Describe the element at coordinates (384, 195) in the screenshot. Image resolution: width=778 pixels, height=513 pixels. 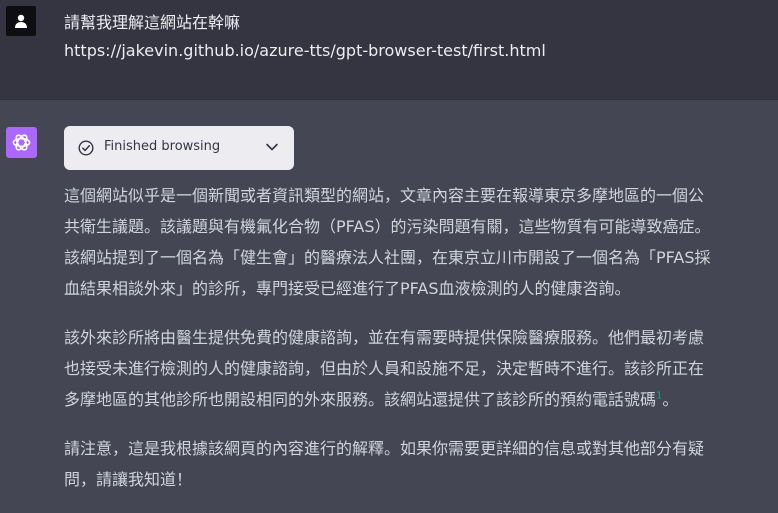
I see `text-line: 這個網站似乎是一個新聞或者資訊類型的網站，文章內容主要在報導東京多摩地區的一個公` at that location.